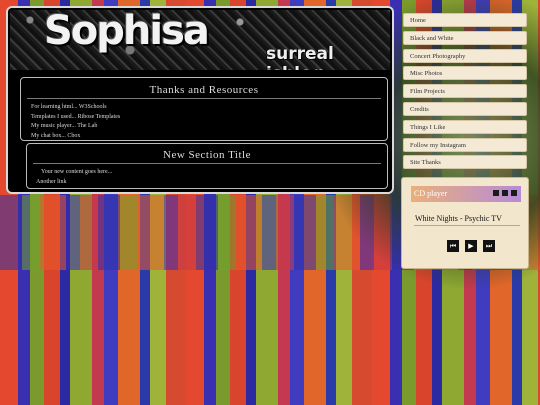  I want to click on header-banner: Sophisa surreal isblog, so click(200, 40).